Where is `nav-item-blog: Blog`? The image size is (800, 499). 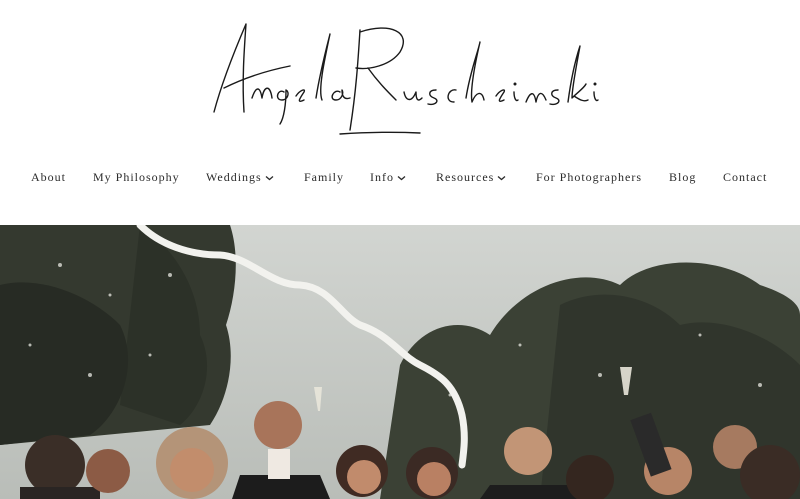
nav-item-blog: Blog is located at coordinates (682, 177).